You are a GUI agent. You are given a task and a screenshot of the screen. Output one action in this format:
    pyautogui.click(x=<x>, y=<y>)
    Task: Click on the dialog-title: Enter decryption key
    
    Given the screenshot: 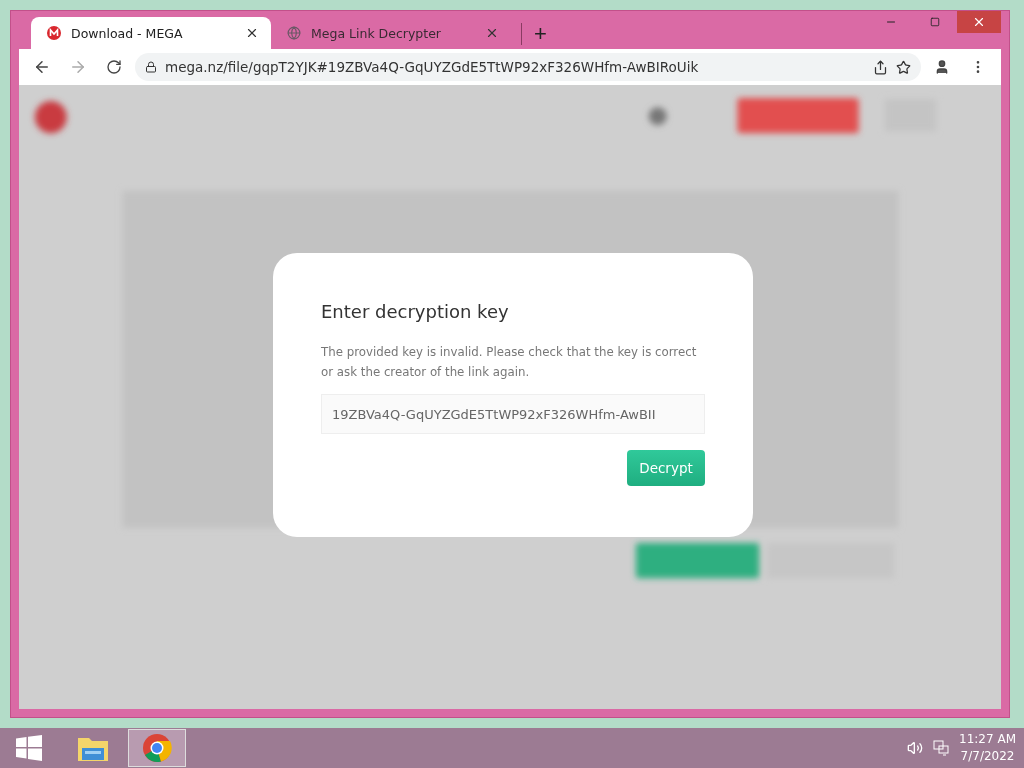 What is the action you would take?
    pyautogui.click(x=415, y=311)
    